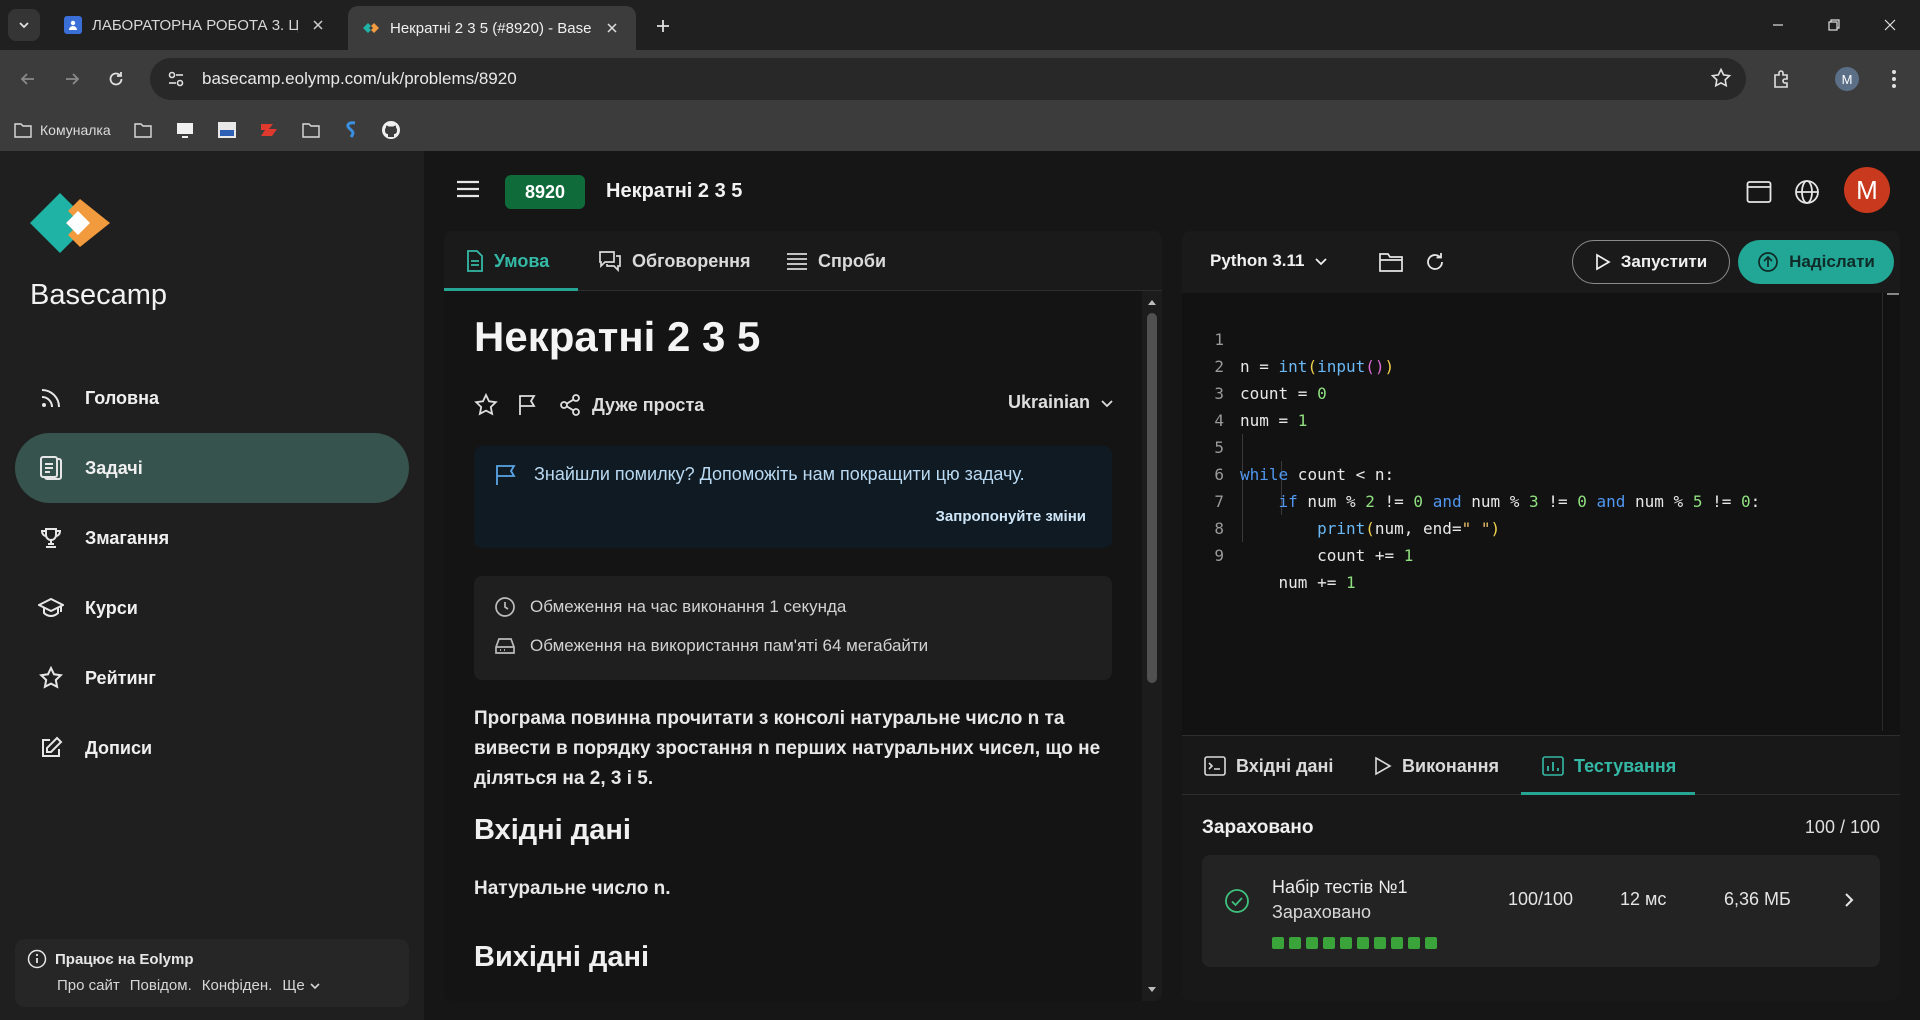 Image resolution: width=1920 pixels, height=1020 pixels. What do you see at coordinates (468, 189) in the screenshot?
I see `menu-button` at bounding box center [468, 189].